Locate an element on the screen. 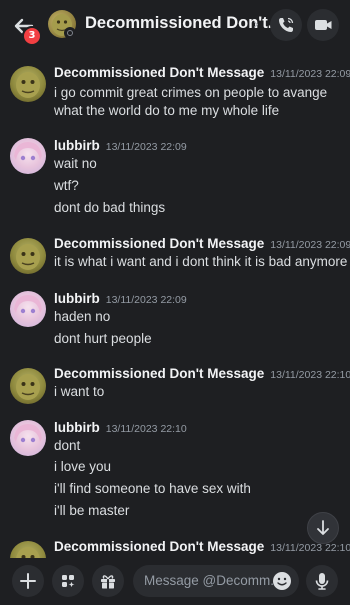  voice-call-button is located at coordinates (286, 25).